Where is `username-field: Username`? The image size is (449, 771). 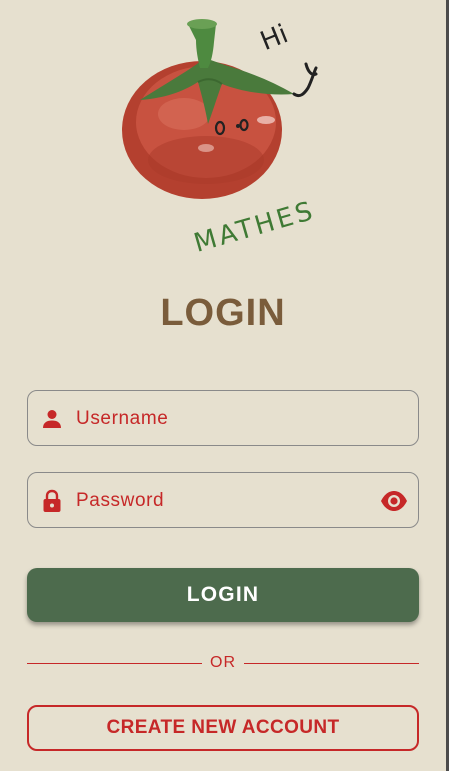 username-field: Username is located at coordinates (223, 418).